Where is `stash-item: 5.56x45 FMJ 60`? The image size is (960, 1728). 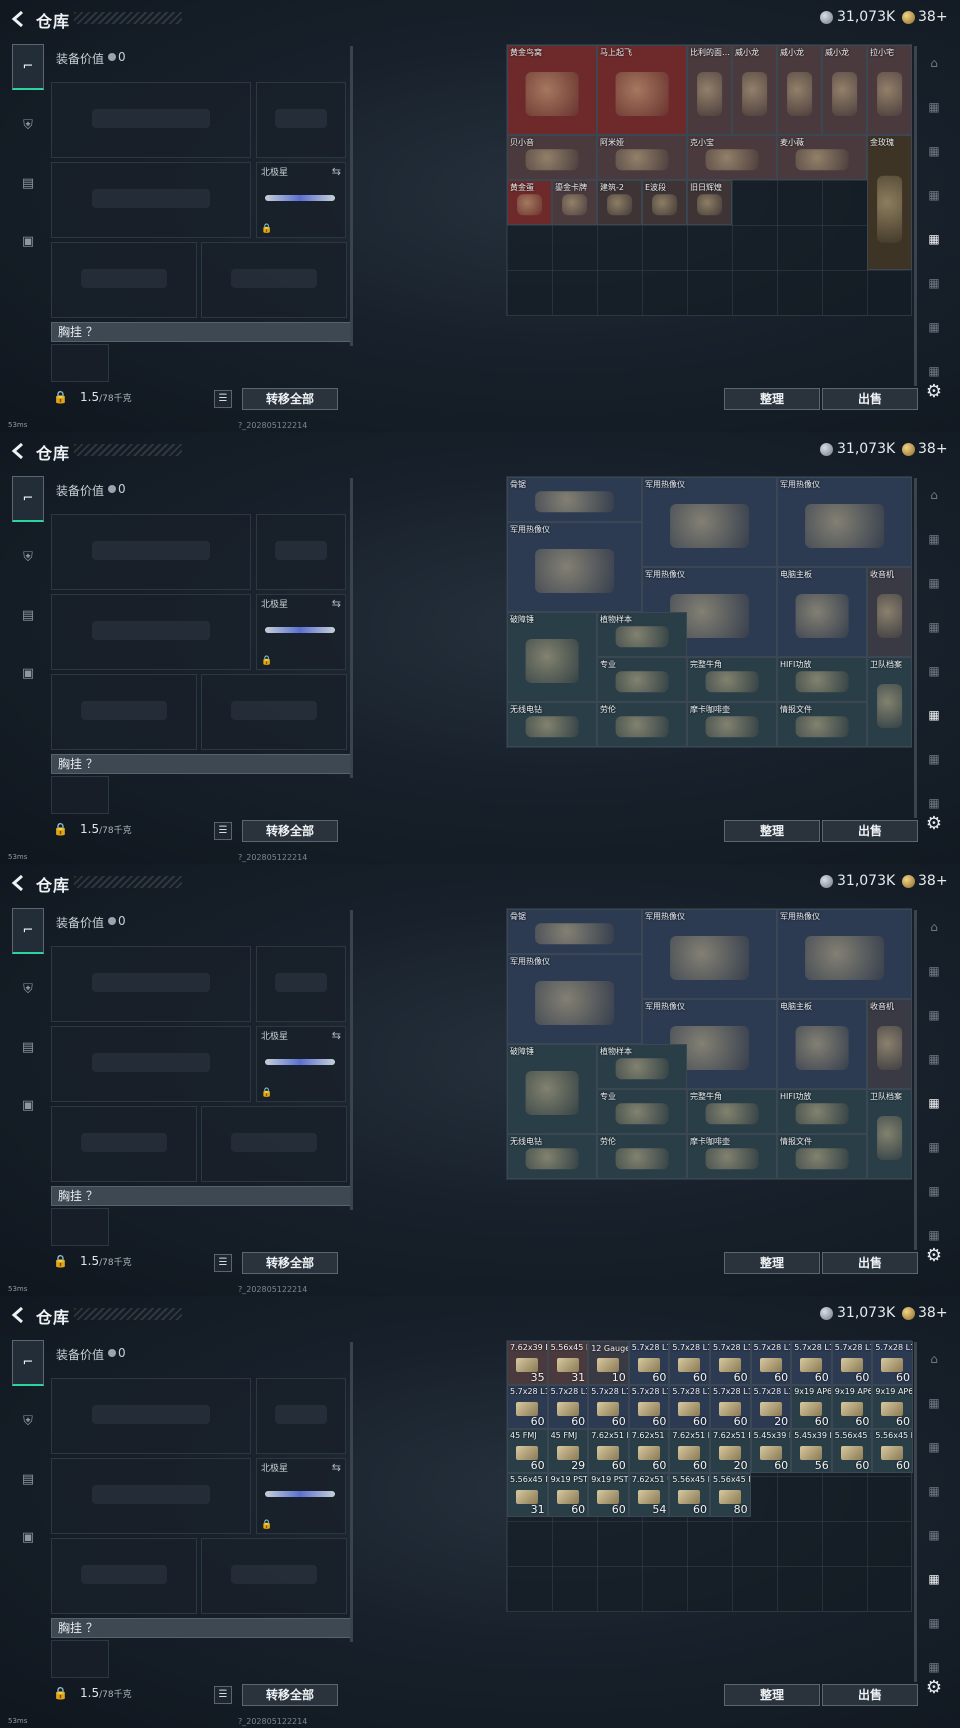 stash-item: 5.56x45 FMJ 60 is located at coordinates (689, 1495).